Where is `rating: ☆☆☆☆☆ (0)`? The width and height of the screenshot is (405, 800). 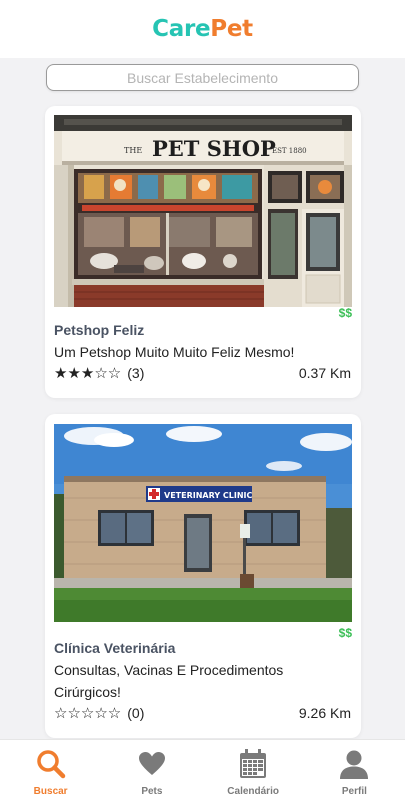
rating: ☆☆☆☆☆ (0) is located at coordinates (99, 713).